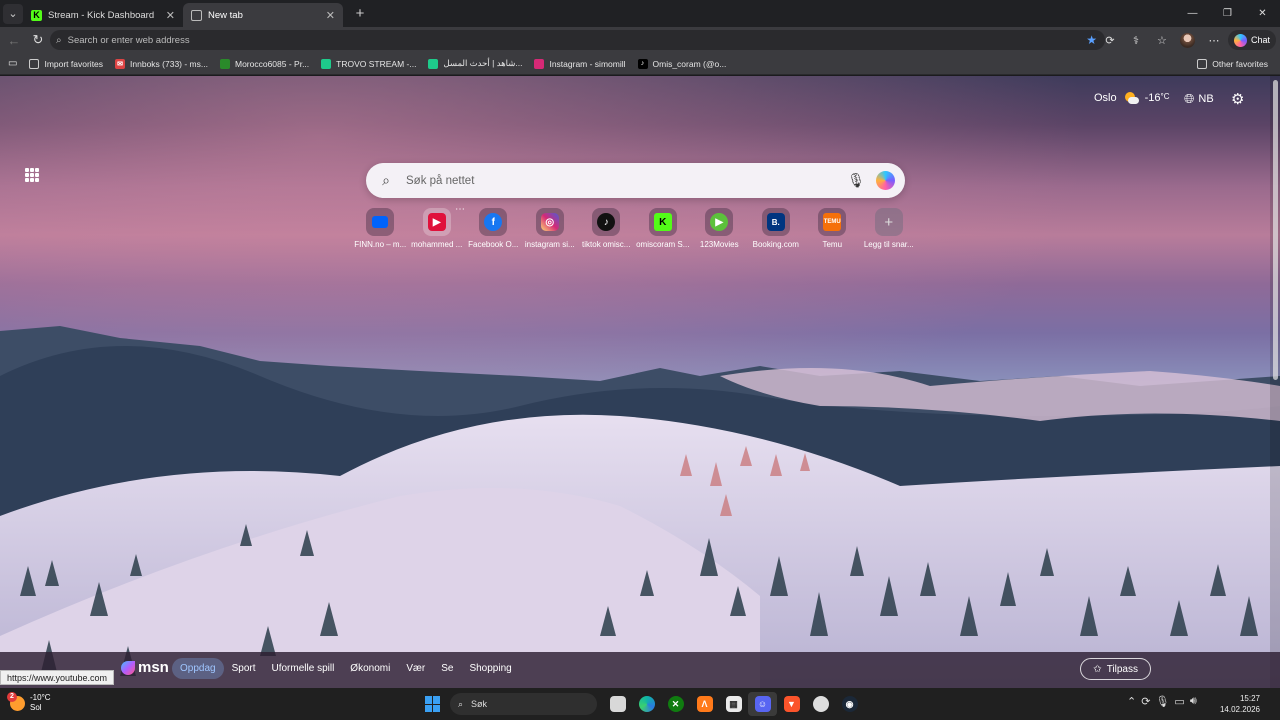 Image resolution: width=1280 pixels, height=720 pixels. What do you see at coordinates (360, 14) in the screenshot?
I see `new-tab-button: +` at bounding box center [360, 14].